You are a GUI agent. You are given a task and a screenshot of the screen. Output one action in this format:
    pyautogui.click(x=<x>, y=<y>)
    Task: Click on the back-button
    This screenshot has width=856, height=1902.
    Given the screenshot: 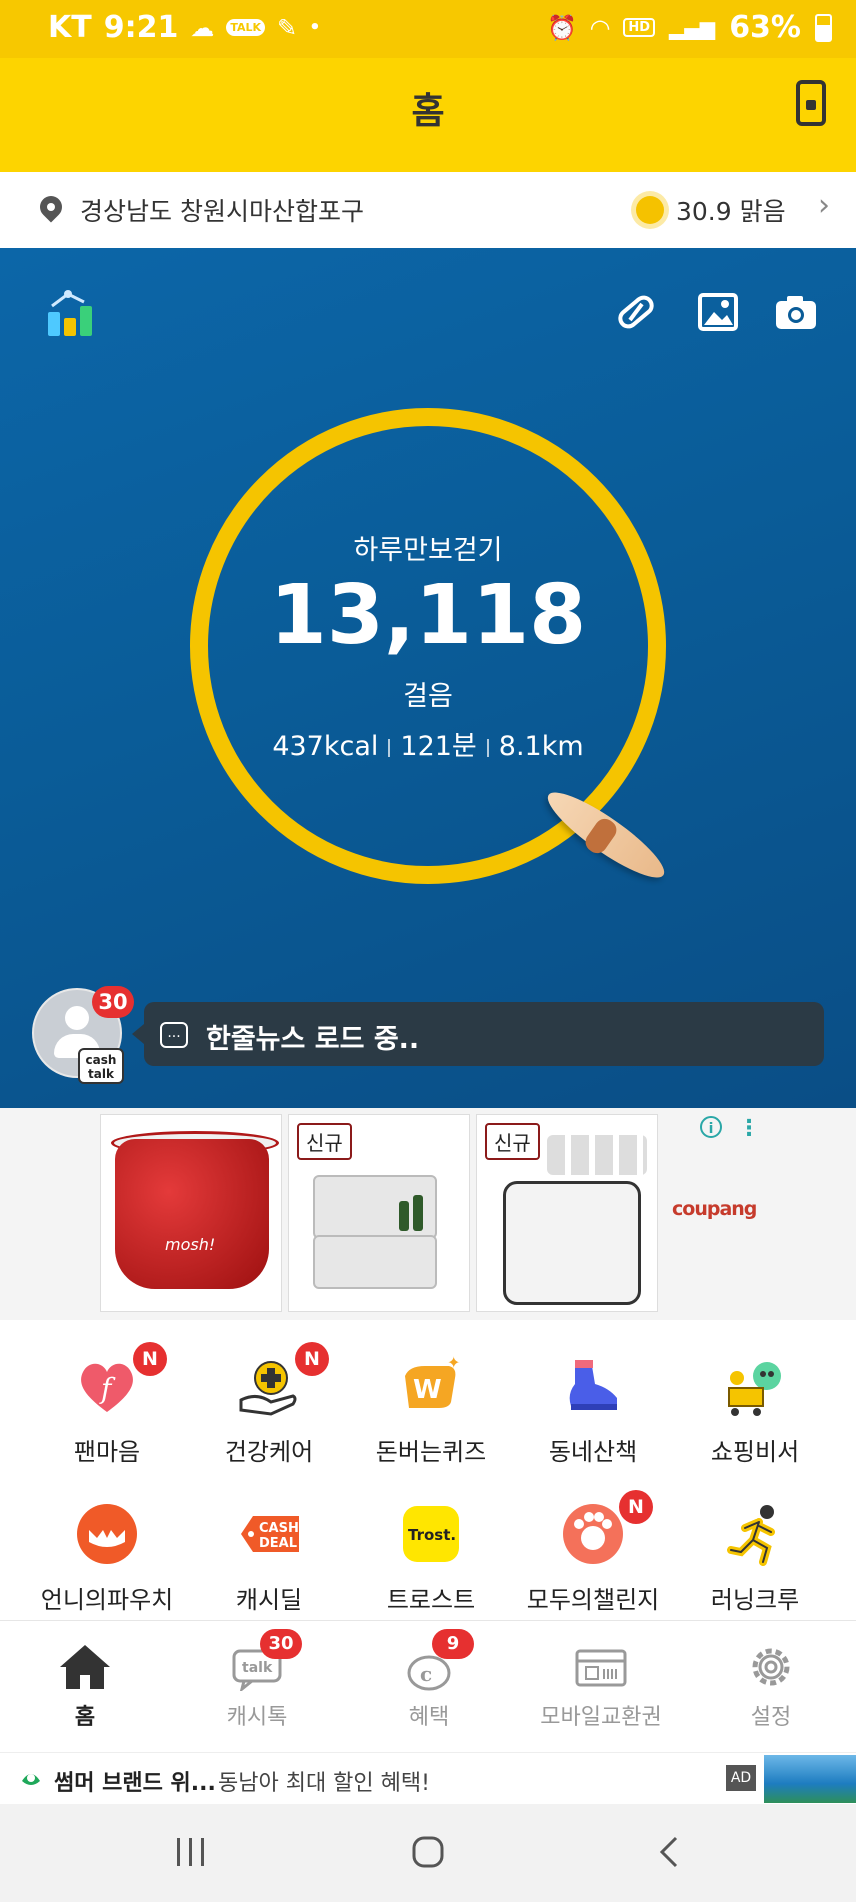 What is the action you would take?
    pyautogui.click(x=669, y=1852)
    